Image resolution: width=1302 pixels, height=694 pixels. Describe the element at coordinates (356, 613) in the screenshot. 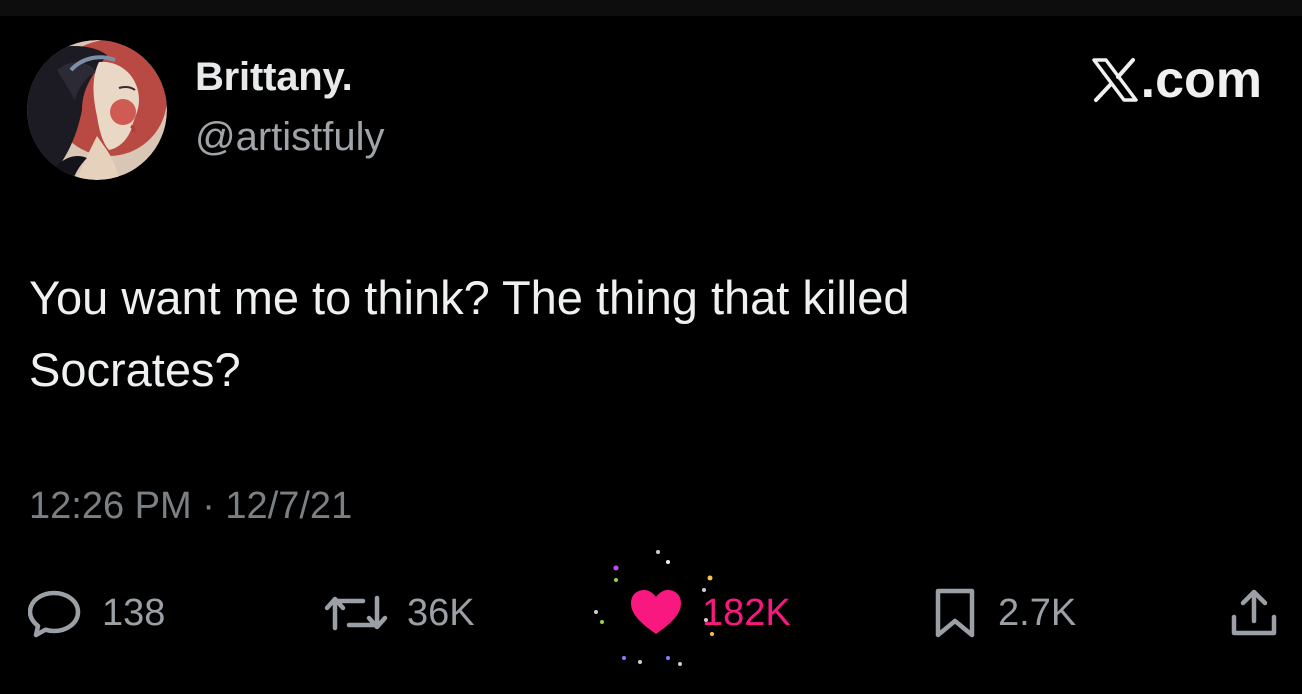

I see `retweet-icon` at that location.